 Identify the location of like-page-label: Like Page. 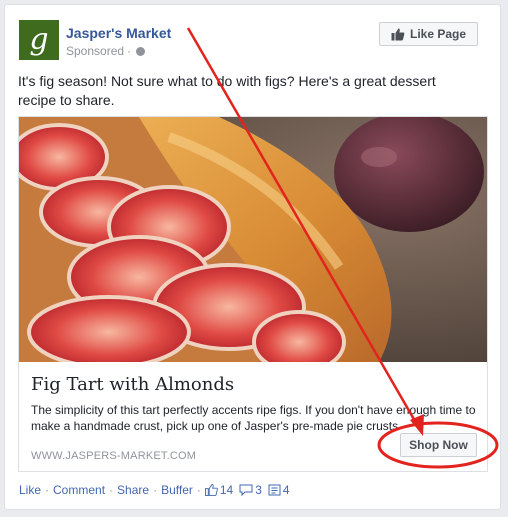
(438, 34).